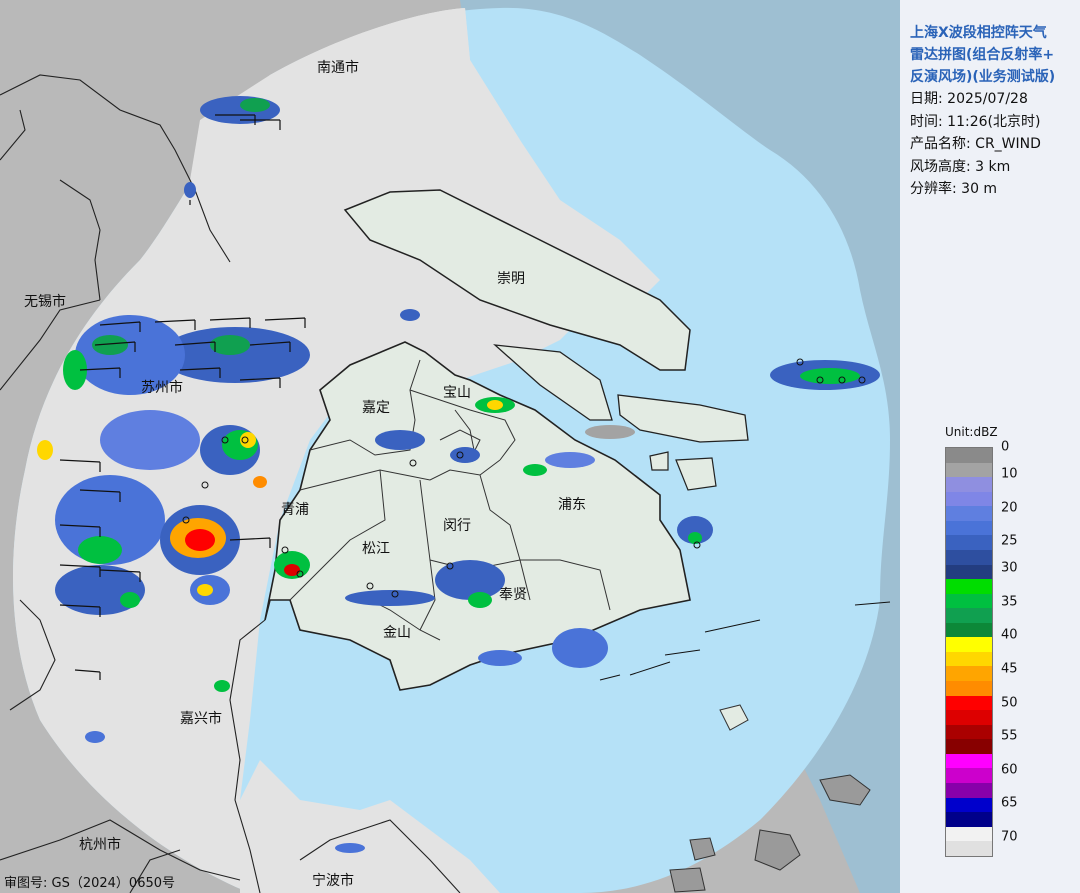 The width and height of the screenshot is (1080, 893). What do you see at coordinates (513, 595) in the screenshot?
I see `district-label-fengxian: 奉贤` at bounding box center [513, 595].